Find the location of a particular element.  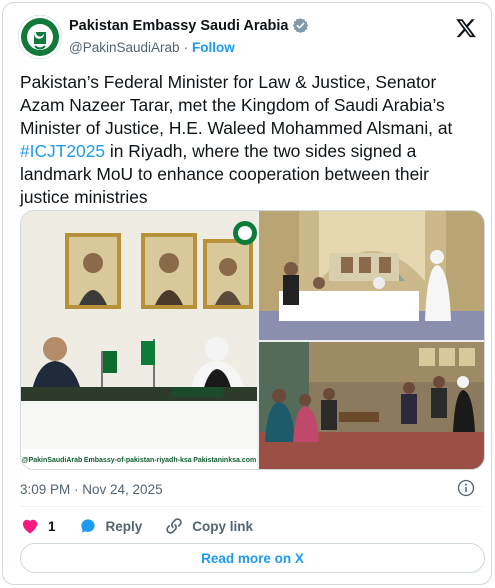

reply-button: Reply is located at coordinates (110, 526).